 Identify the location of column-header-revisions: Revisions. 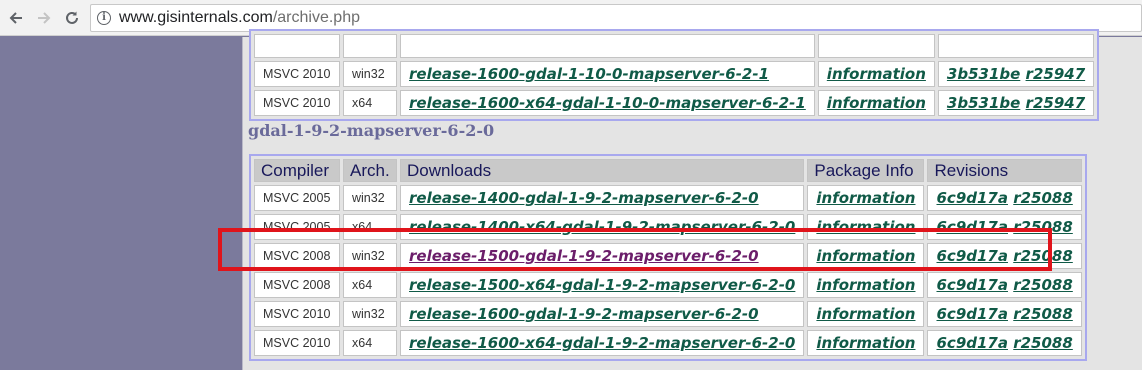
(1004, 170).